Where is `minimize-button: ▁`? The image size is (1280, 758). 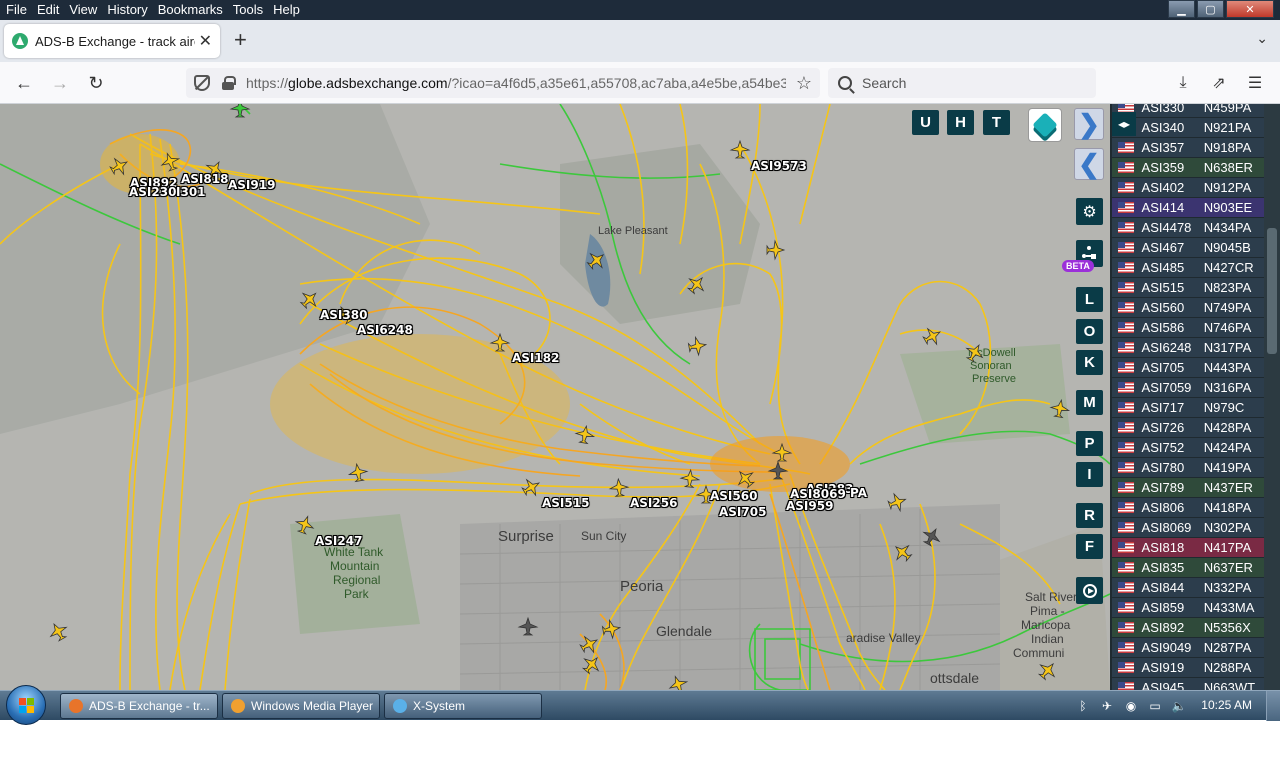 minimize-button: ▁ is located at coordinates (1181, 9).